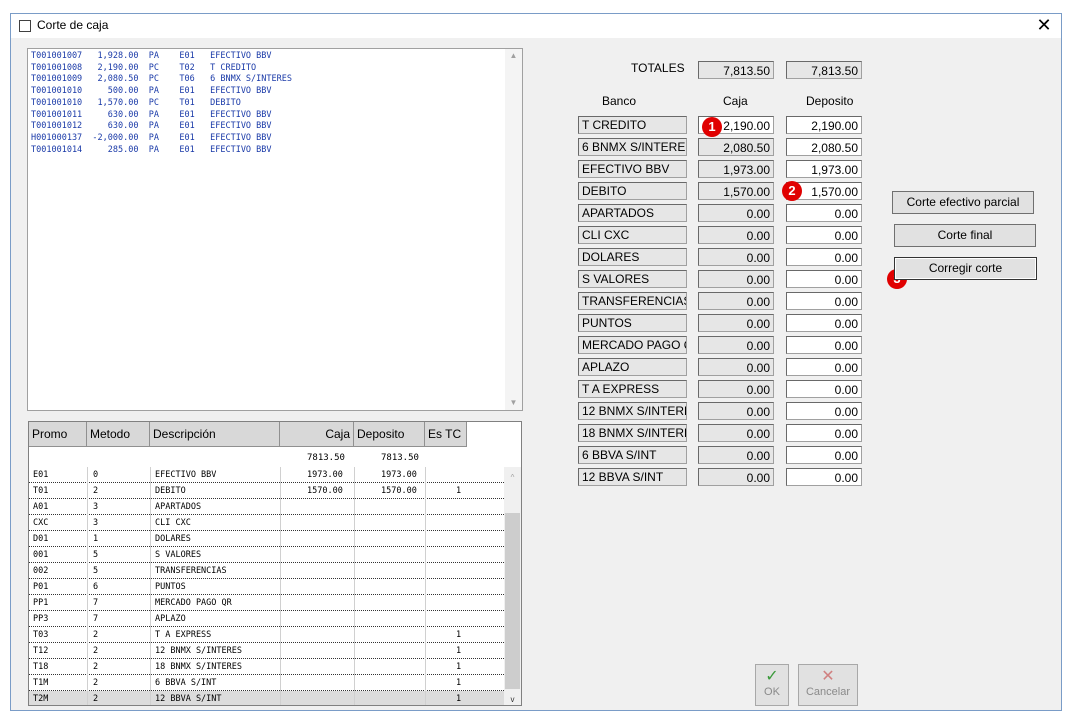 This screenshot has width=1070, height=719. Describe the element at coordinates (513, 56) in the screenshot. I see `scroll-up-icon: ▲` at that location.